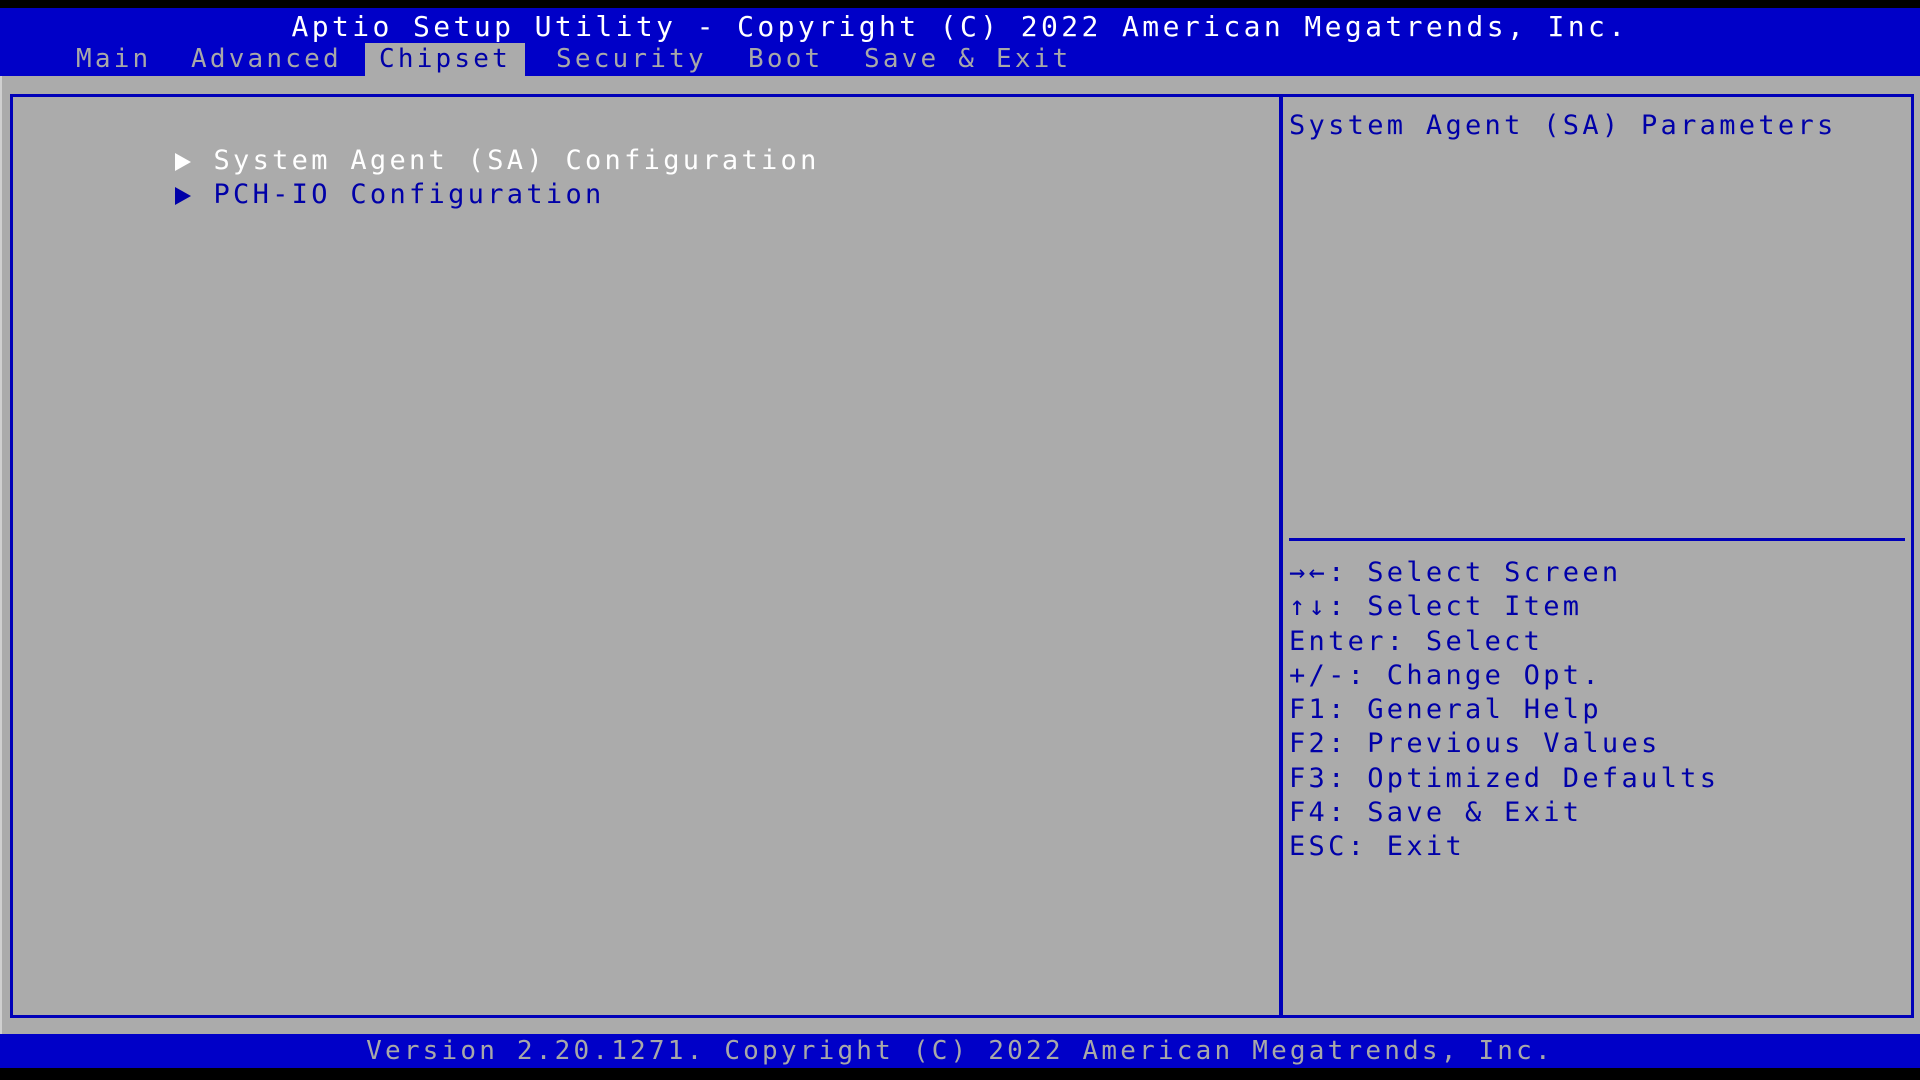  I want to click on key-hint-select-item: ↑↓: Select Item, so click(1436, 607).